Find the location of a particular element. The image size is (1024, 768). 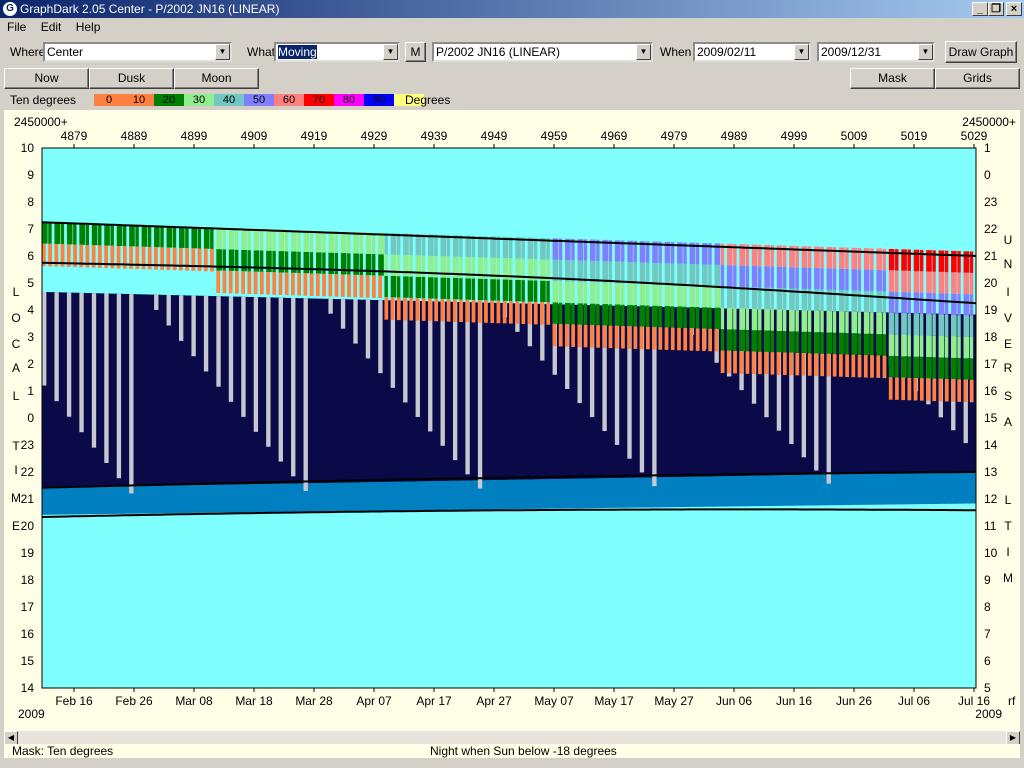

legend-swatch: 60 is located at coordinates (289, 100).